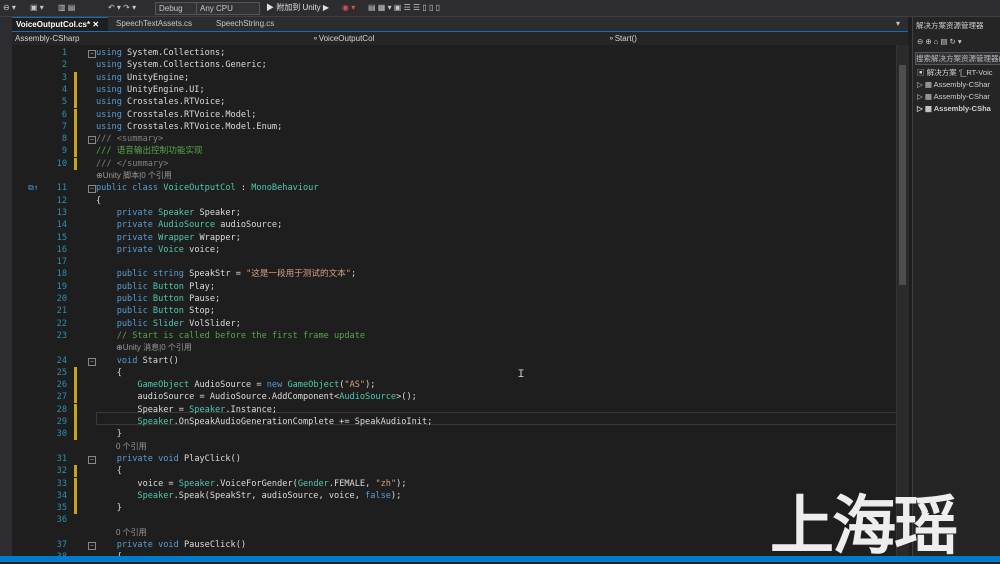  I want to click on toolbar-tools-icon: ▤ ▦ ▾ ▣ ☰ ☰ ▯ ▯ ▯, so click(404, 7).